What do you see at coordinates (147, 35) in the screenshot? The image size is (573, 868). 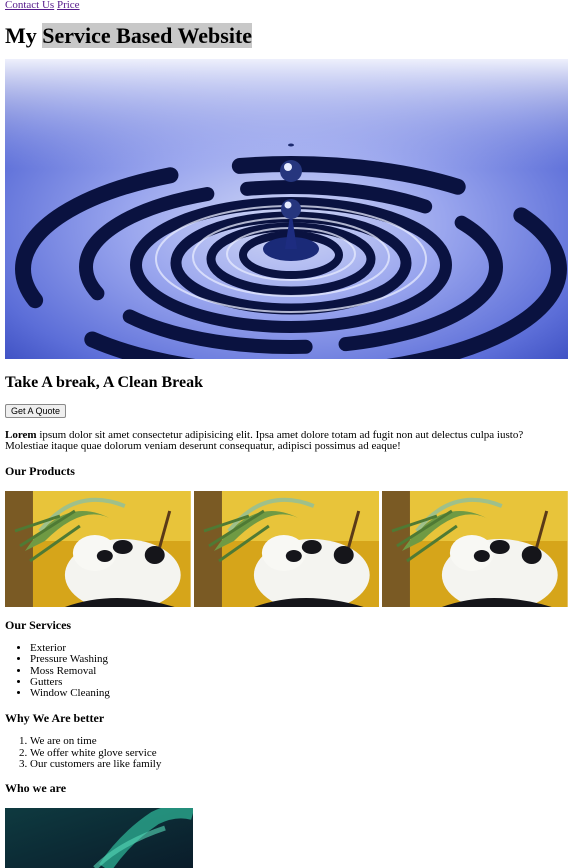 I see `page-title-highlight: Service Based Website` at bounding box center [147, 35].